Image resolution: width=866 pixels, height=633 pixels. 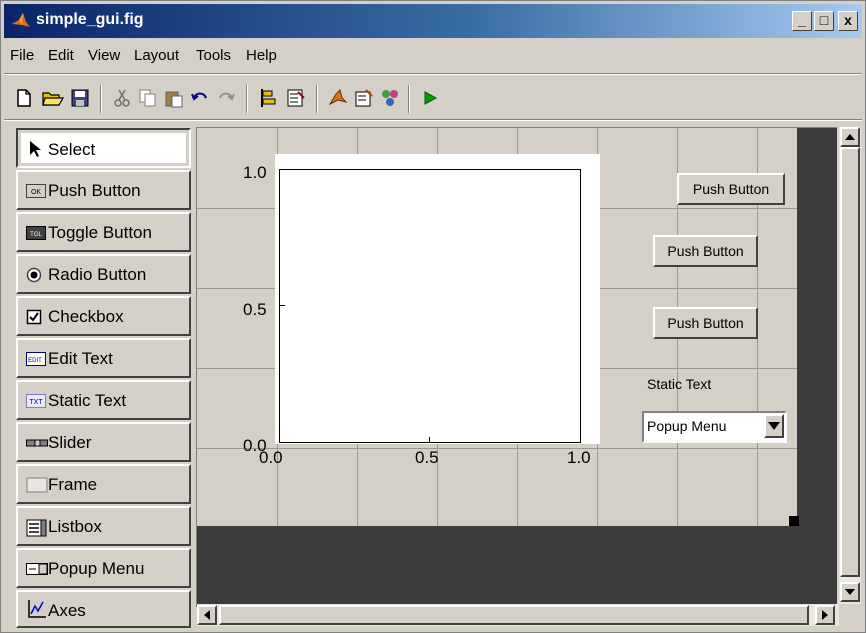 I want to click on svg-text: OK, so click(x=36, y=192).